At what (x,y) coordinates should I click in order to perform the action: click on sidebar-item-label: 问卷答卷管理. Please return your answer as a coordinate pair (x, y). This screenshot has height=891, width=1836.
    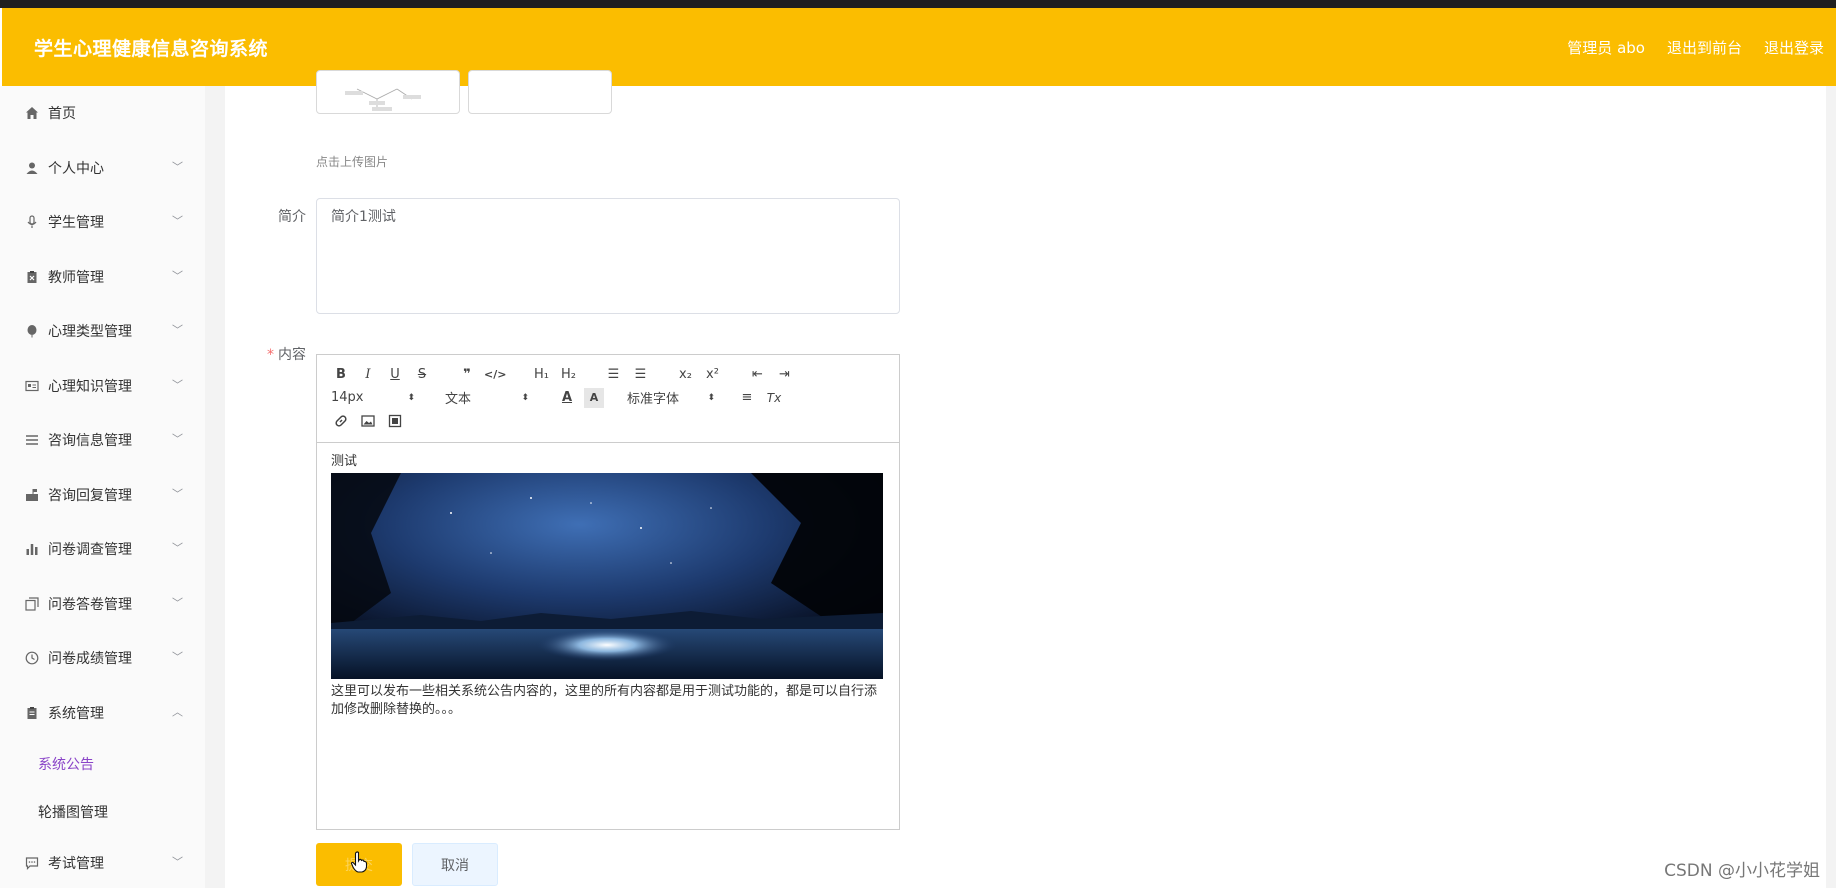
    Looking at the image, I should click on (90, 604).